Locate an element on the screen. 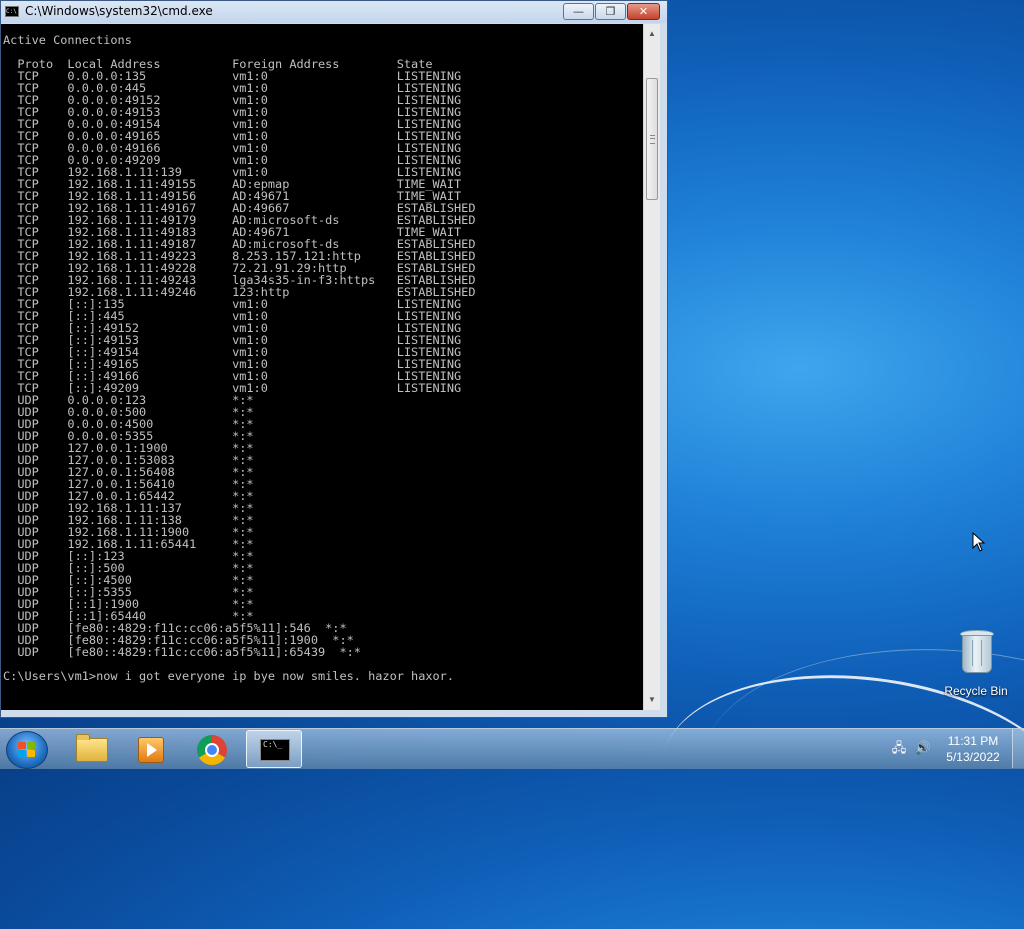  window-titlebar: C:\ C:\Windows\system32\cmd.exe — ❐ ✕ is located at coordinates (334, 12).